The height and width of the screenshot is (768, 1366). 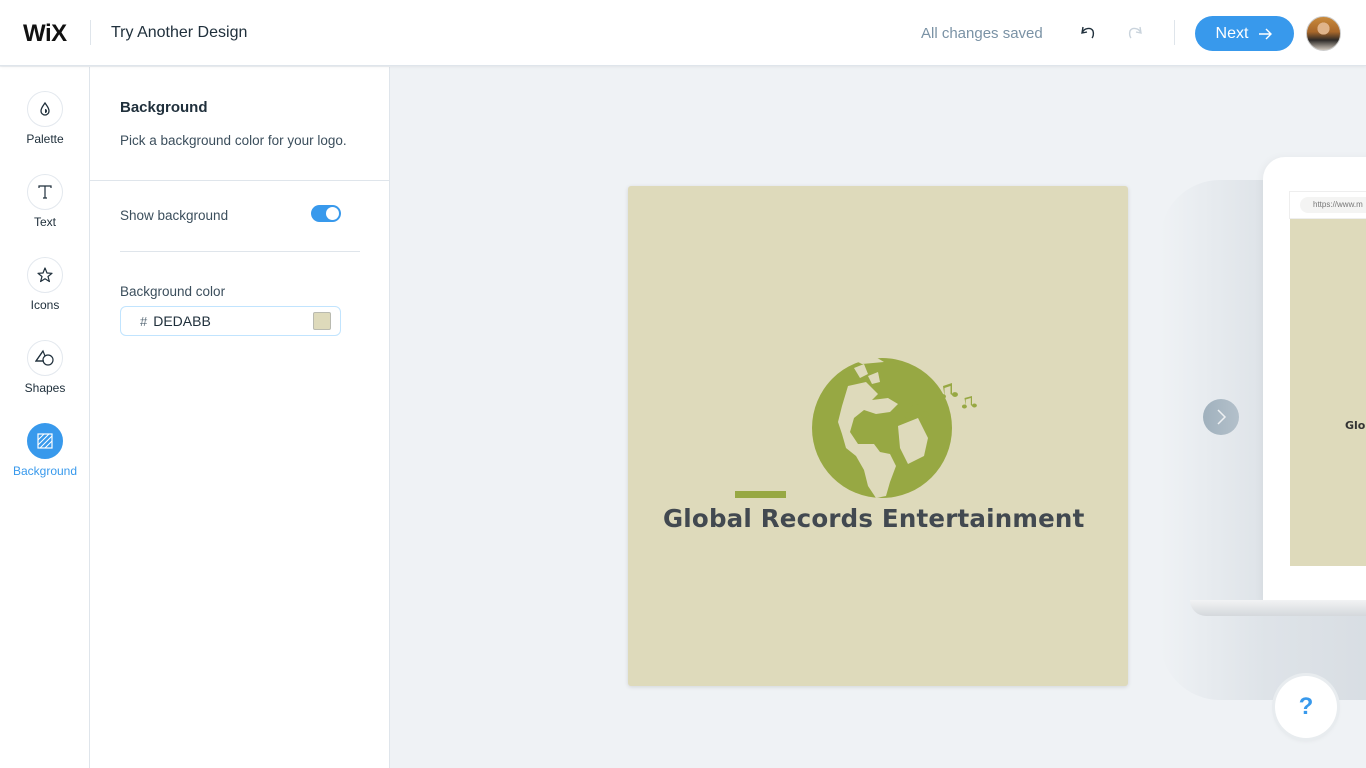 What do you see at coordinates (45, 450) in the screenshot?
I see `nav-item-background: Background` at bounding box center [45, 450].